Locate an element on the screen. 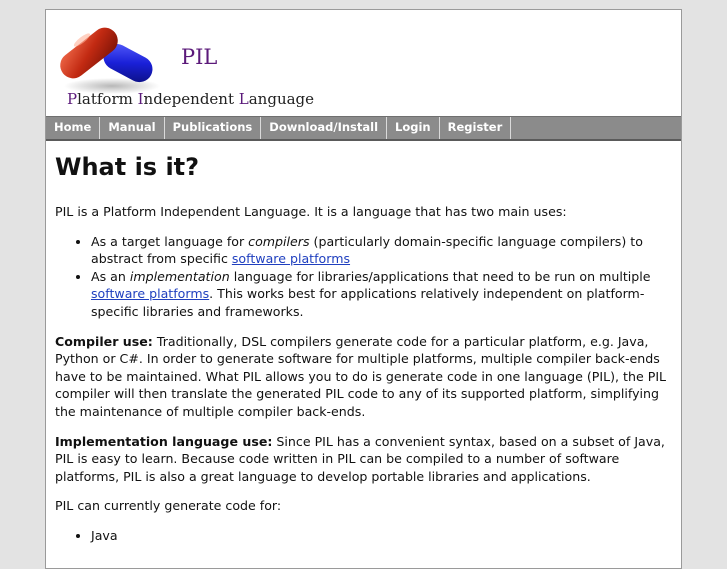  nav-manual: Manual is located at coordinates (132, 128).